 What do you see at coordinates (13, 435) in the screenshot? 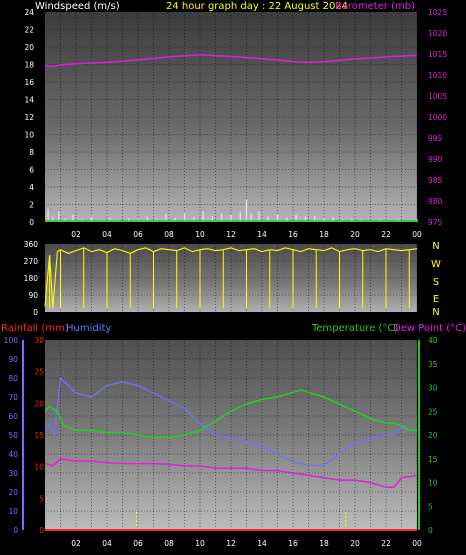
I see `humidity-tick-label: 50` at bounding box center [13, 435].